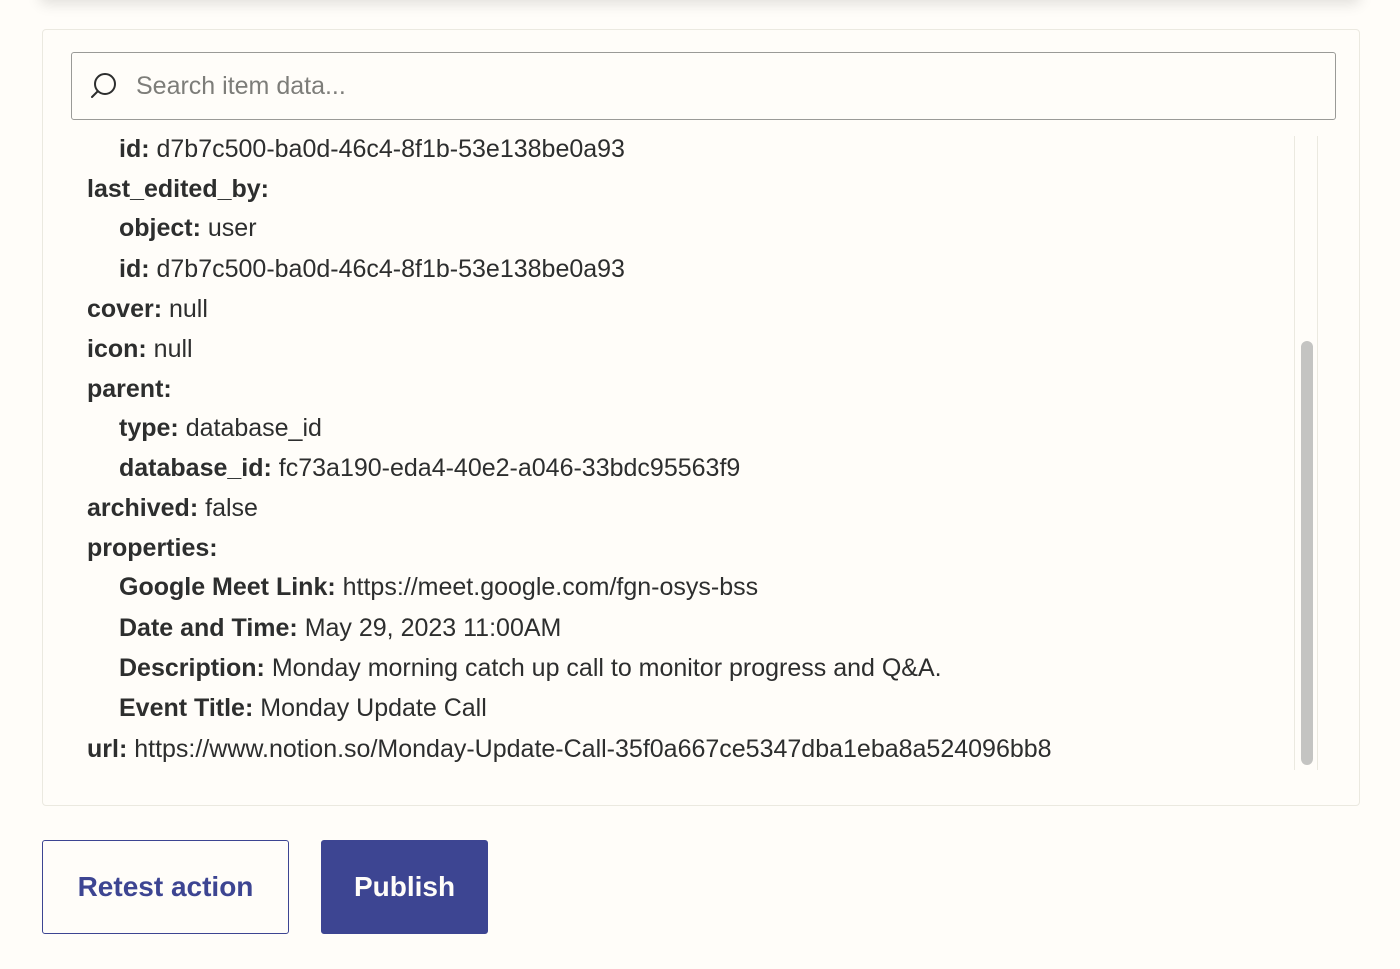 The height and width of the screenshot is (969, 1400). I want to click on data-row: archived: false, so click(172, 508).